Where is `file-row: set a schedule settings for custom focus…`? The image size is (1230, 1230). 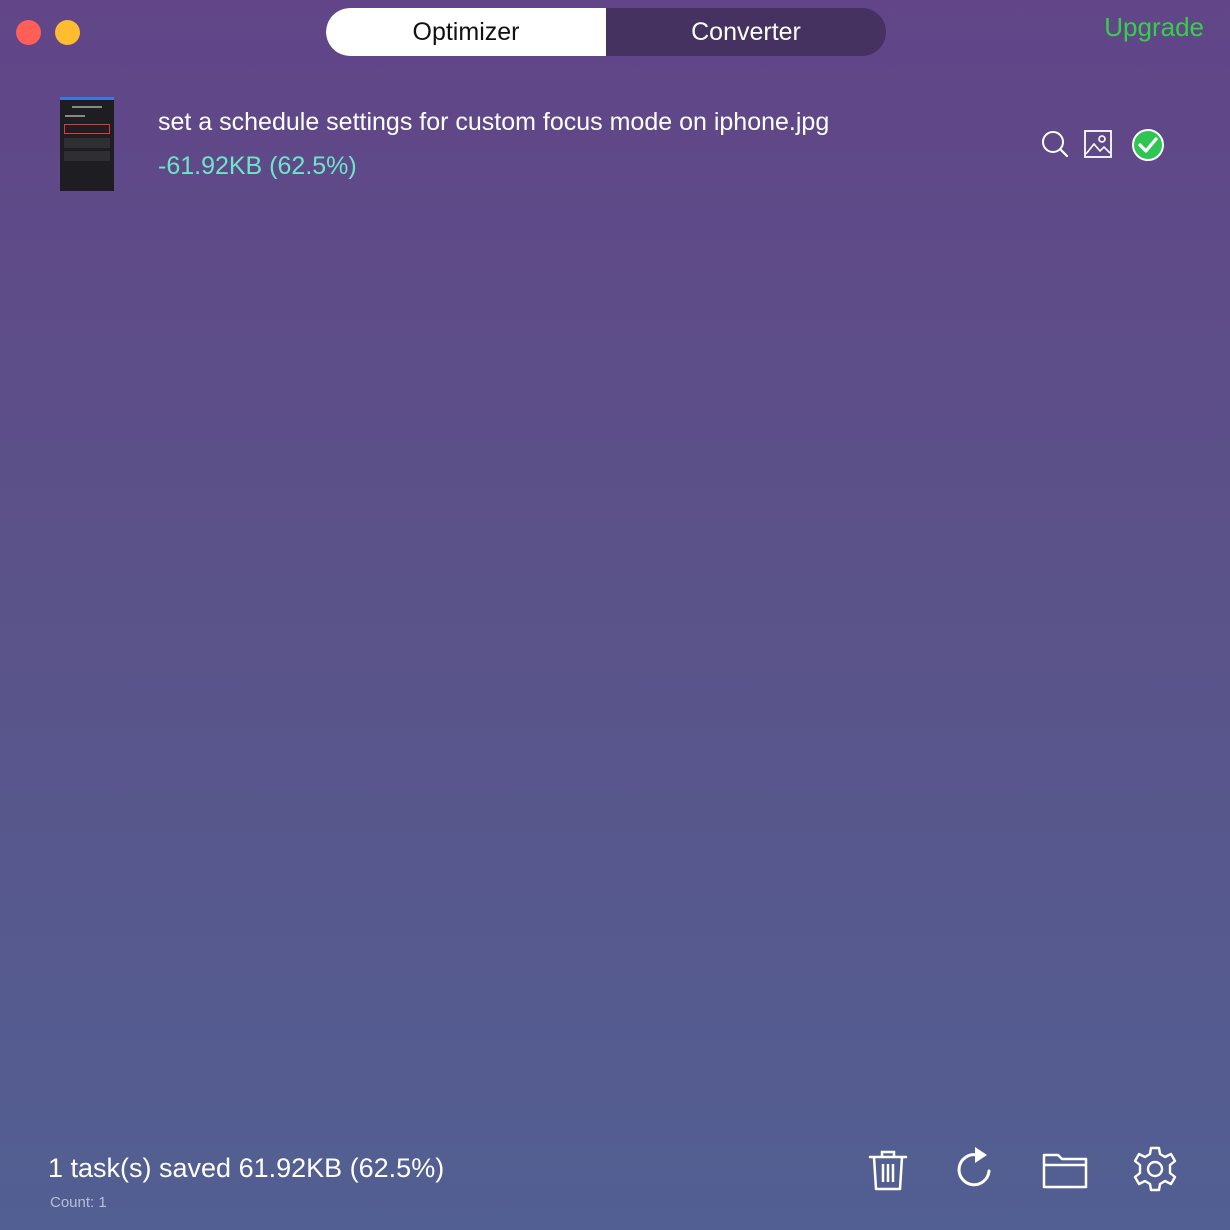 file-row: set a schedule settings for custom focus… is located at coordinates (615, 145).